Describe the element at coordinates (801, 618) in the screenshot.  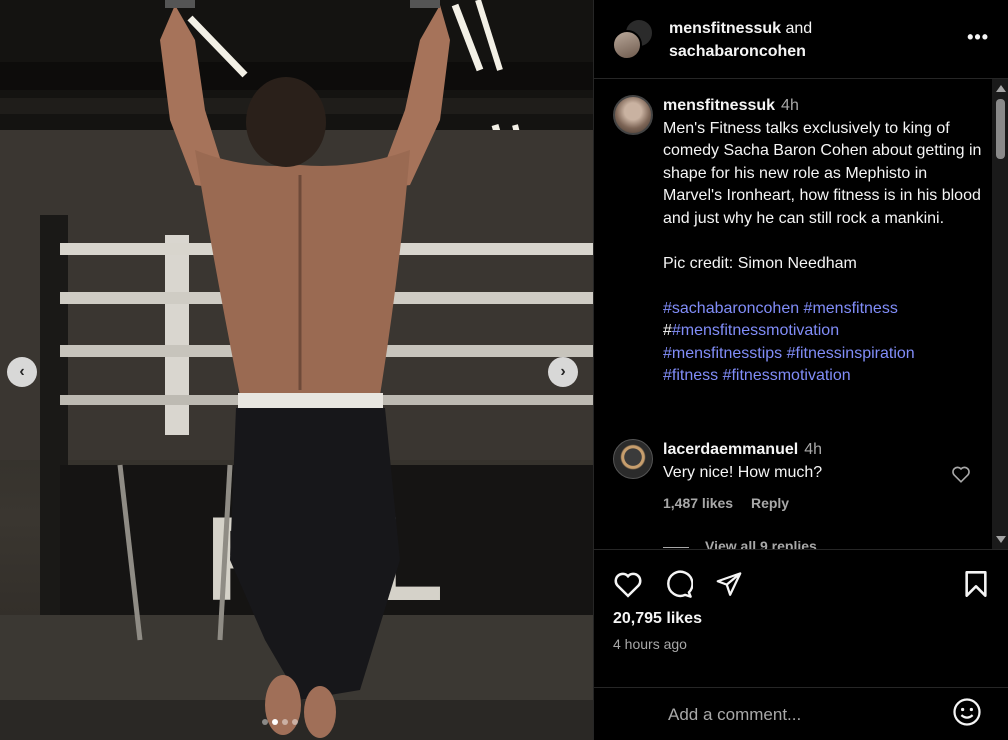
I see `post-actions: 20,795 likes 4 hours ago` at that location.